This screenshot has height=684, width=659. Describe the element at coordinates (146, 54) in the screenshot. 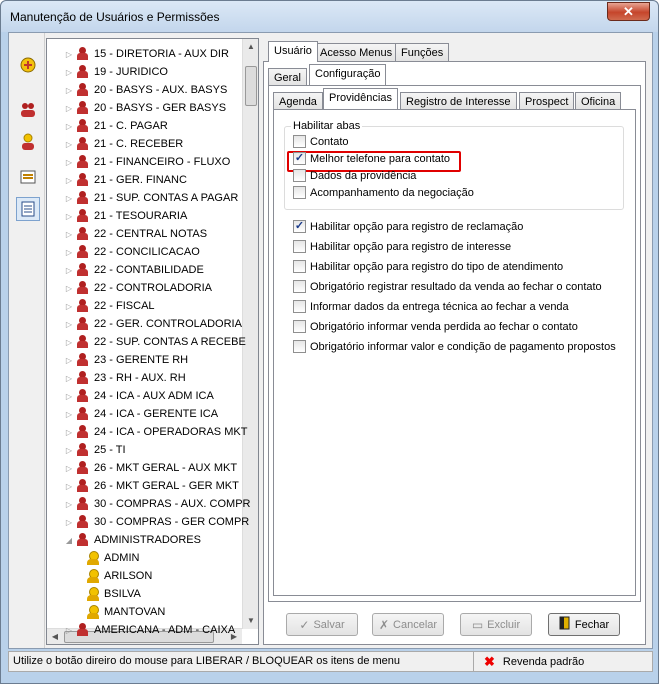

I see `tree-group-item: ▷ 15 - DIRETORIA - AUX DIR` at that location.